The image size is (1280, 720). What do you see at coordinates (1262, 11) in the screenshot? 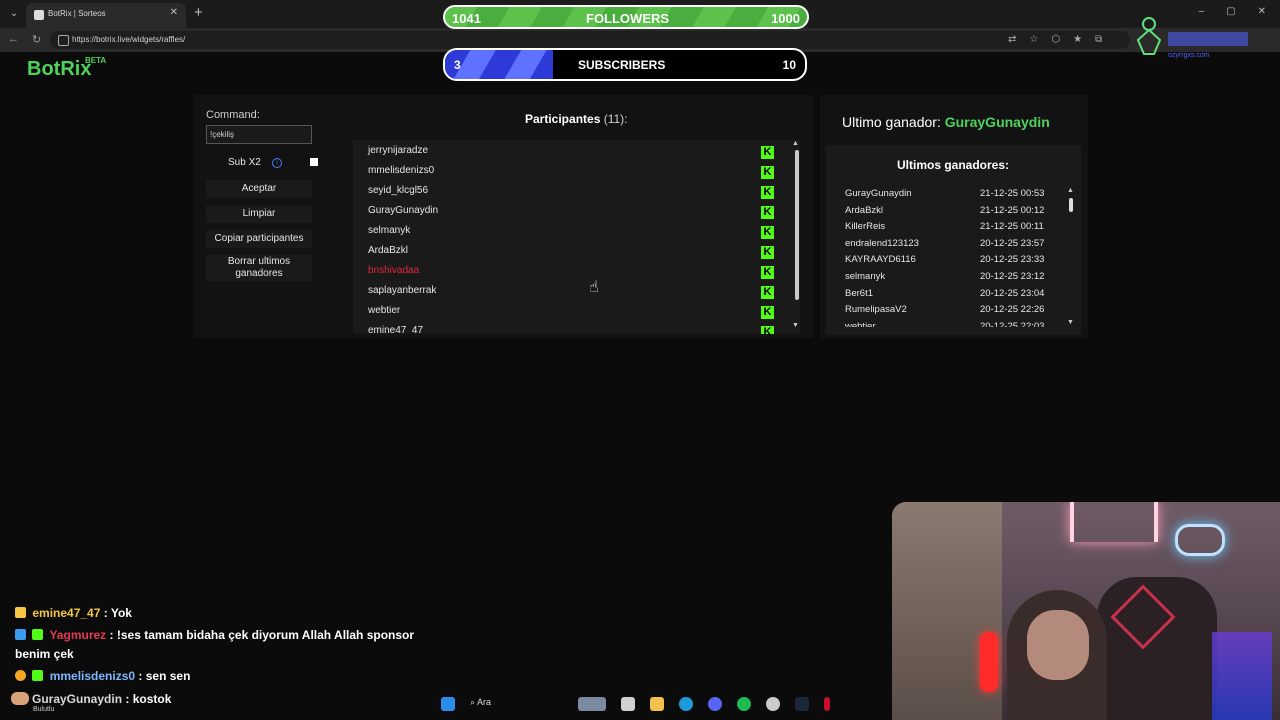
I see `close-window-button: ✕` at bounding box center [1262, 11].